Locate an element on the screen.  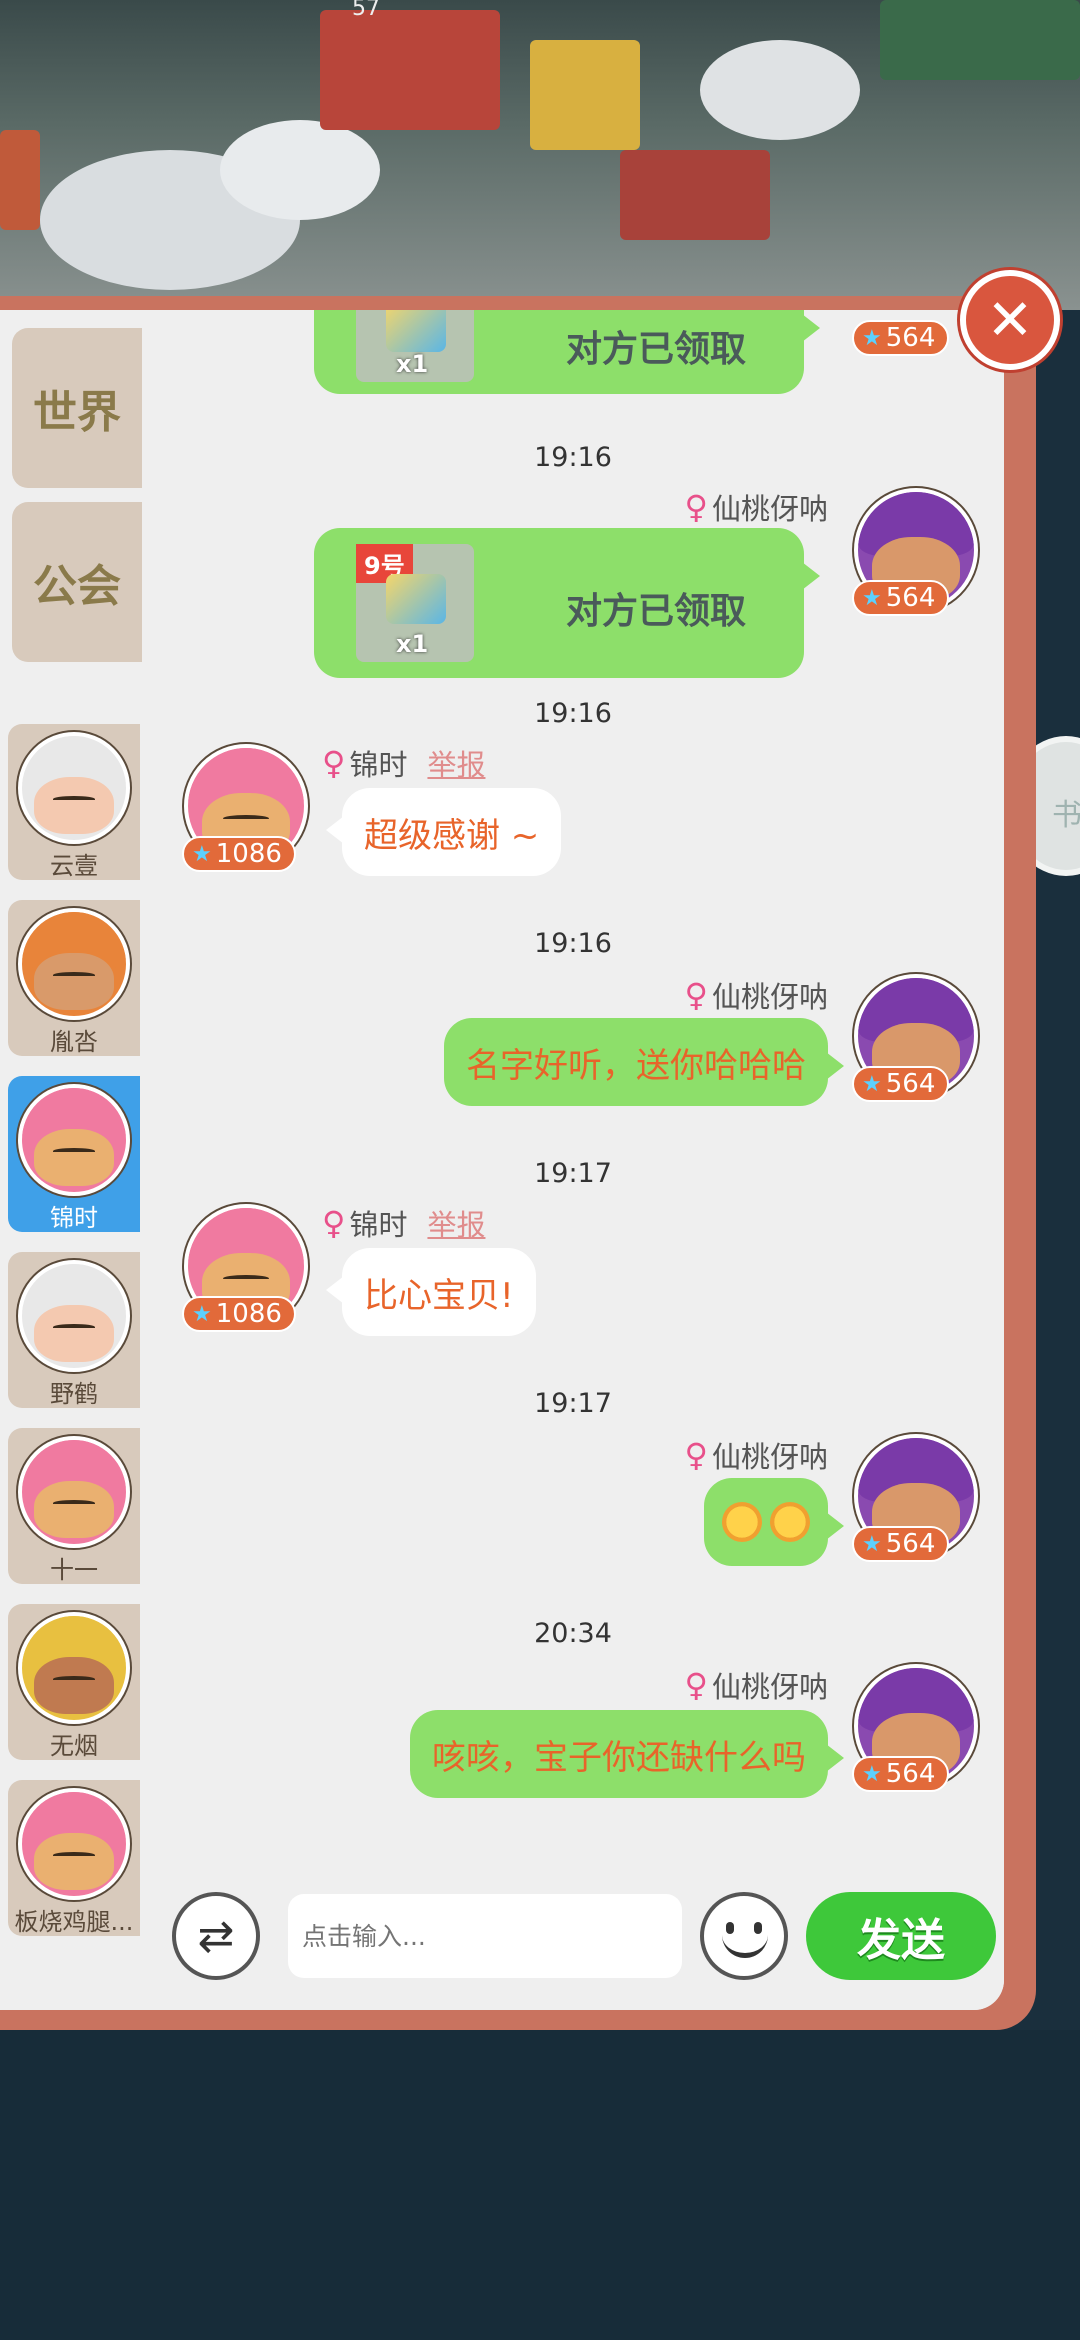
tab-guild: 公会 is located at coordinates (77, 582).